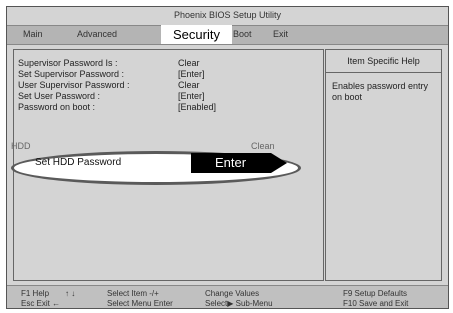 Image resolution: width=453 pixels, height=313 pixels. Describe the element at coordinates (231, 163) in the screenshot. I see `set-hdd-password-enter: Enter` at that location.